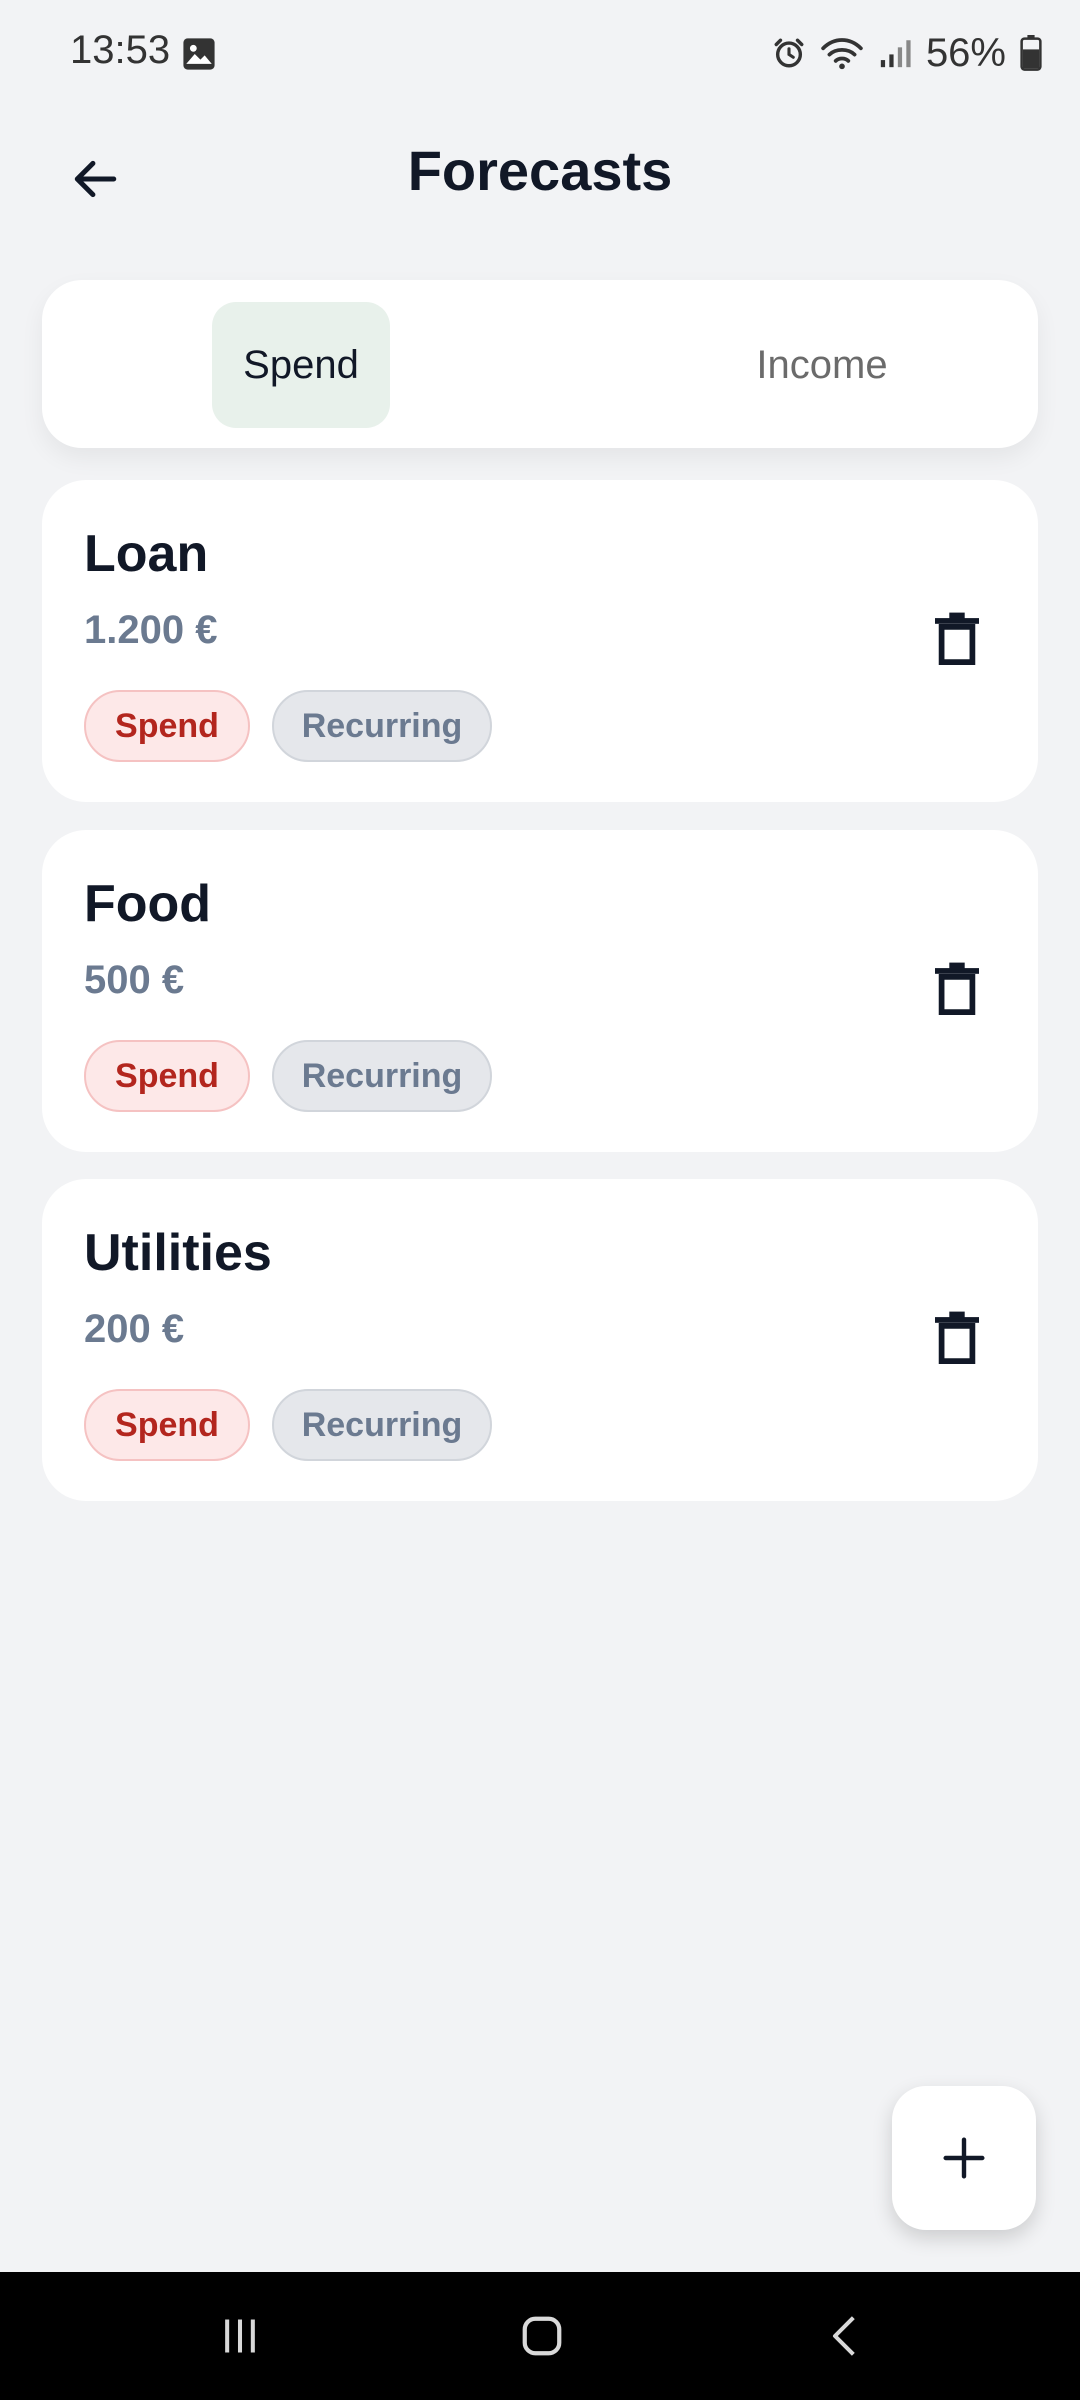 The width and height of the screenshot is (1080, 2400). I want to click on page-title: Forecasts, so click(540, 170).